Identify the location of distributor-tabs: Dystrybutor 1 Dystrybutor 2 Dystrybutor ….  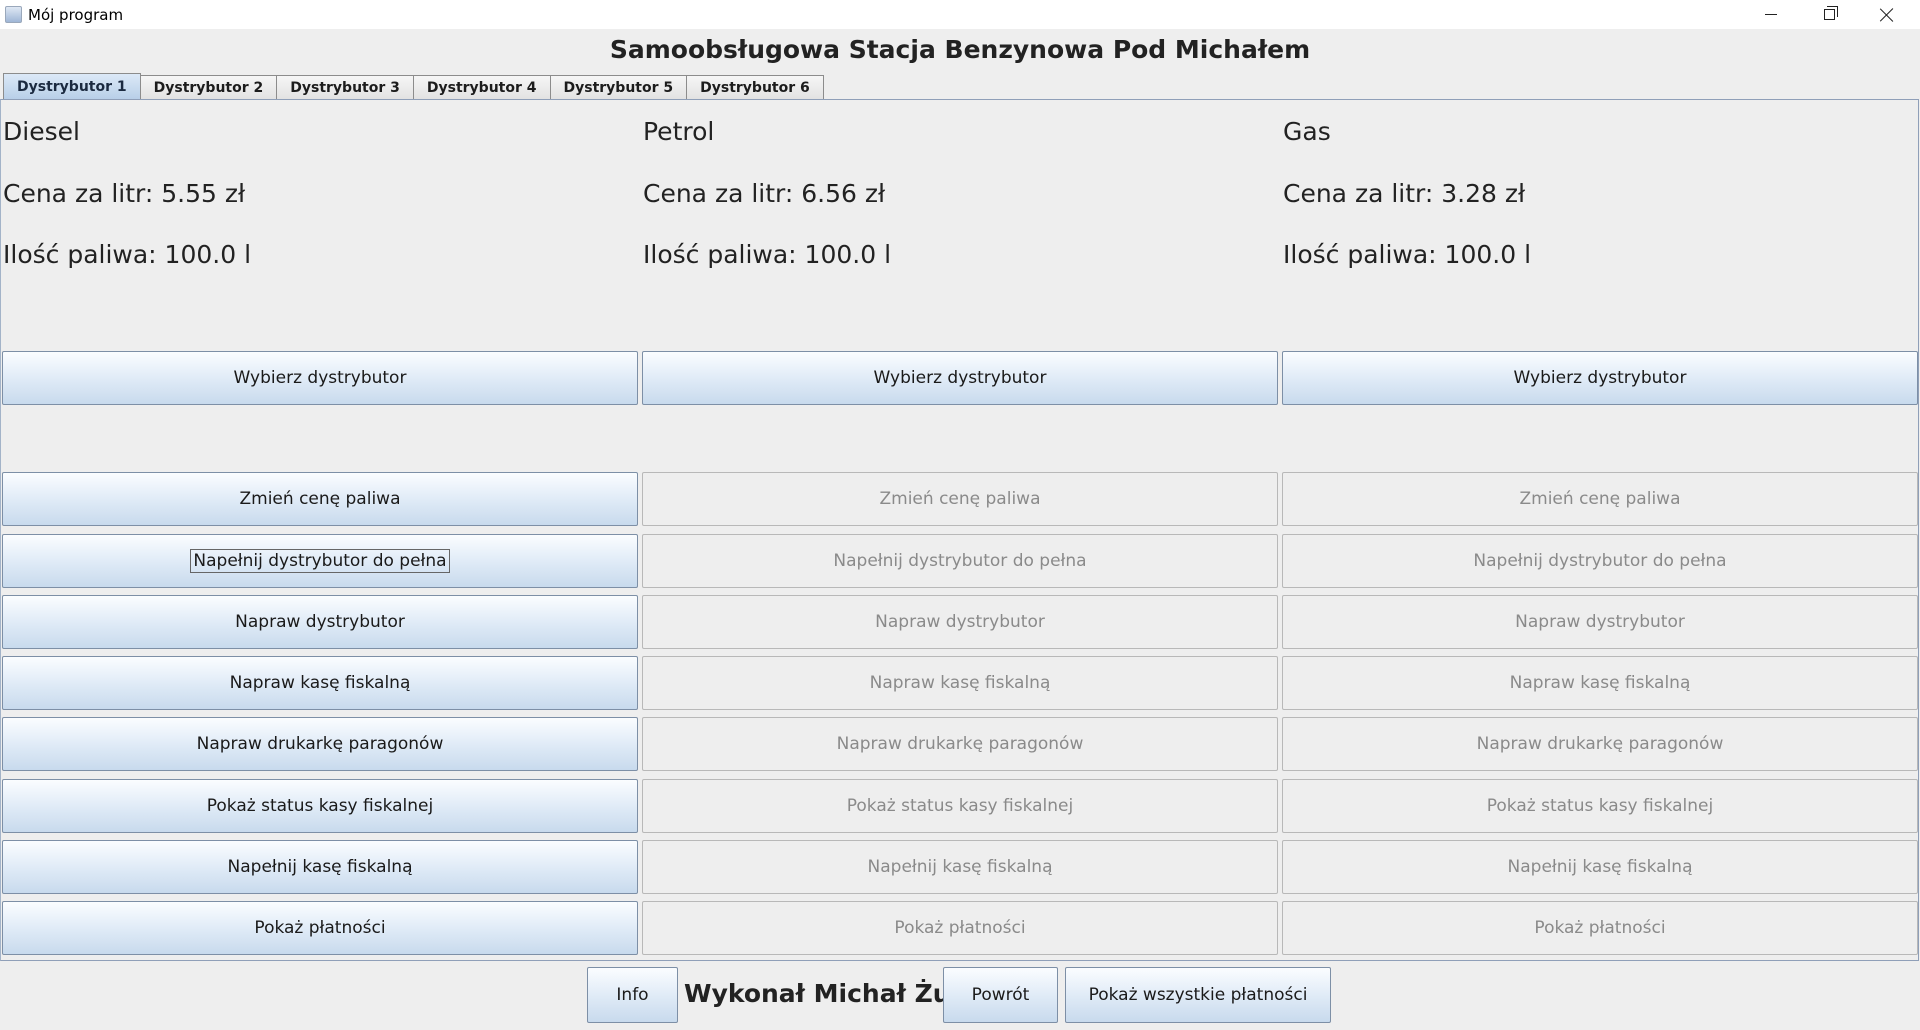
(413, 86).